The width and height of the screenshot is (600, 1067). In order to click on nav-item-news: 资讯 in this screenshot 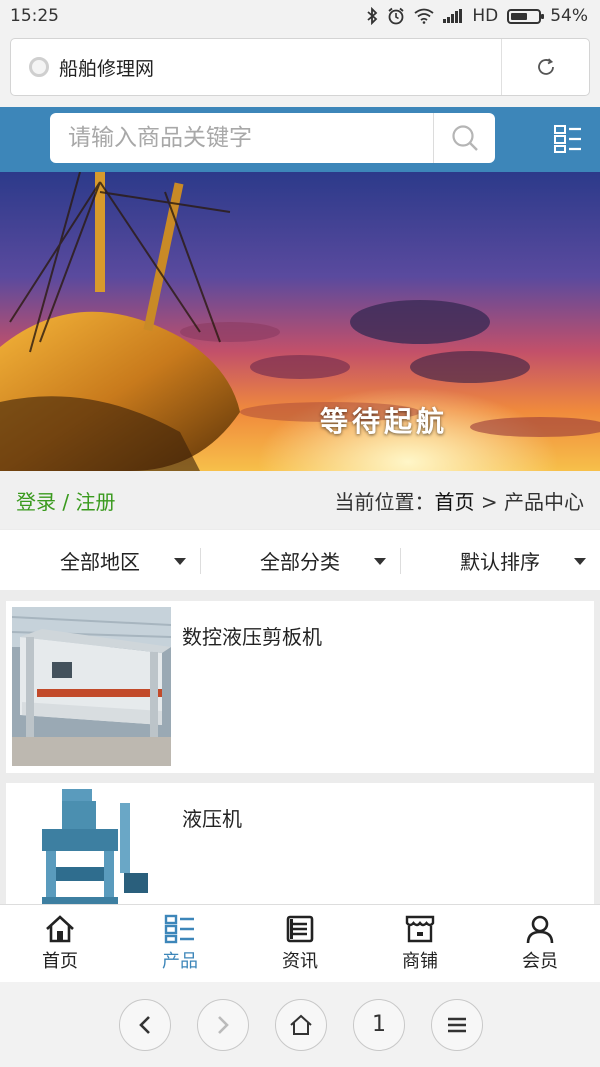, I will do `click(300, 943)`.